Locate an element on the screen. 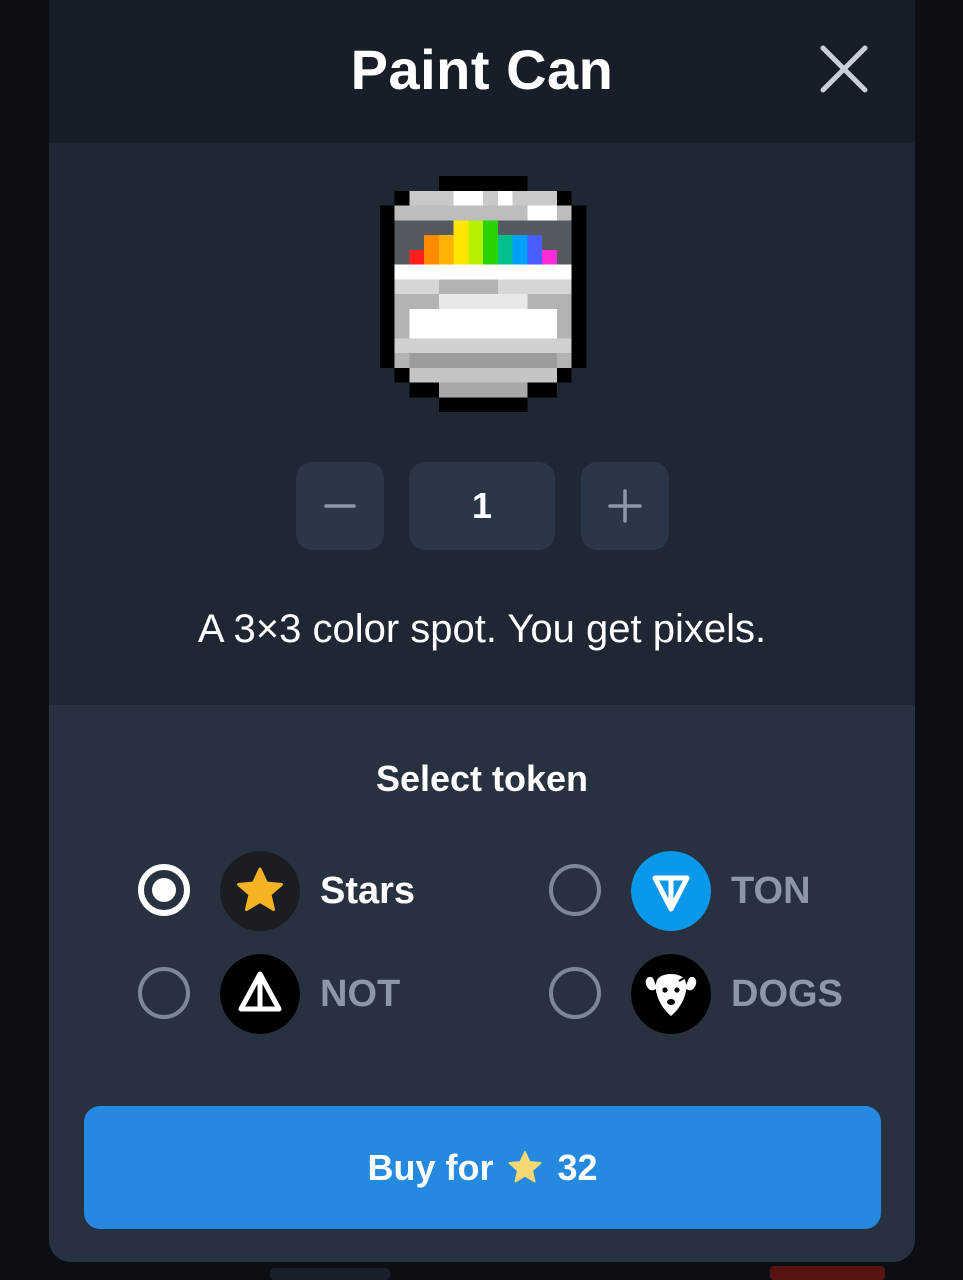  buy-button-content: Buy for 32 is located at coordinates (482, 1167).